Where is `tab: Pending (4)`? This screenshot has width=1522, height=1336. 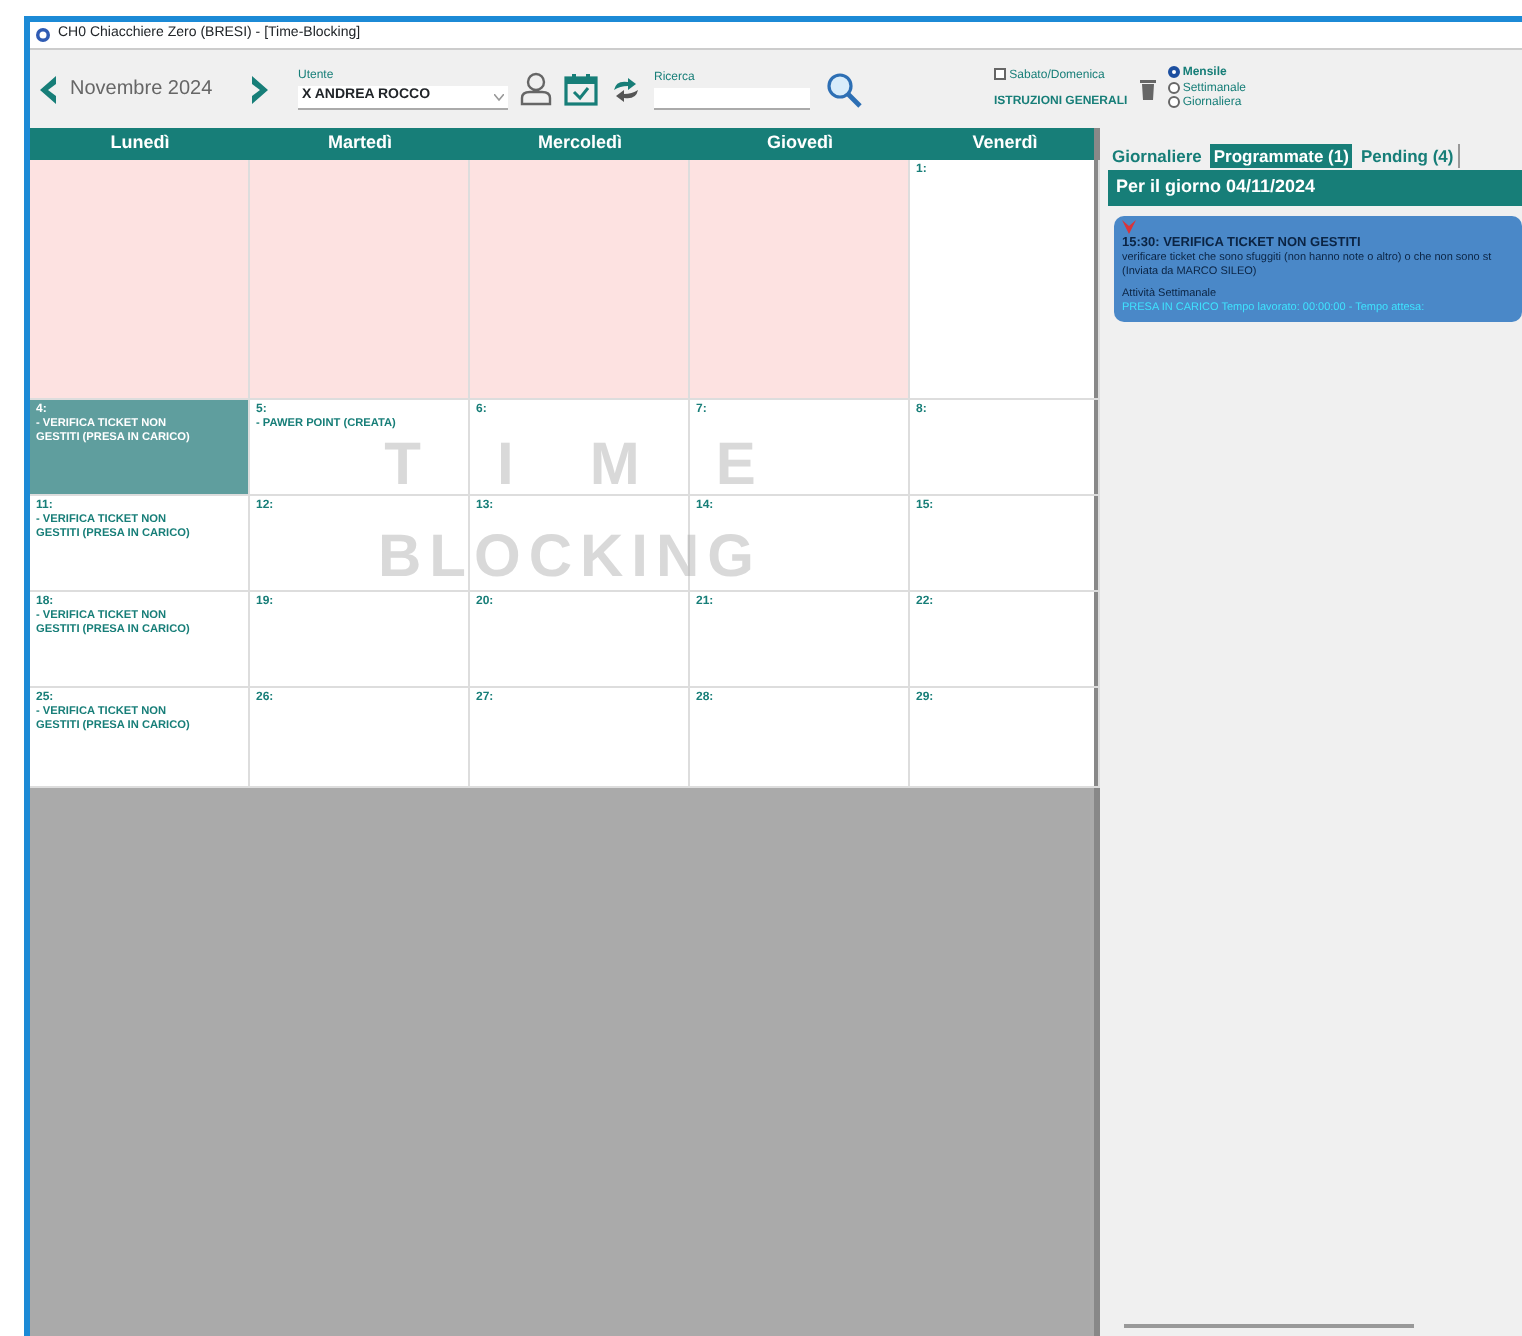 tab: Pending (4) is located at coordinates (1407, 156).